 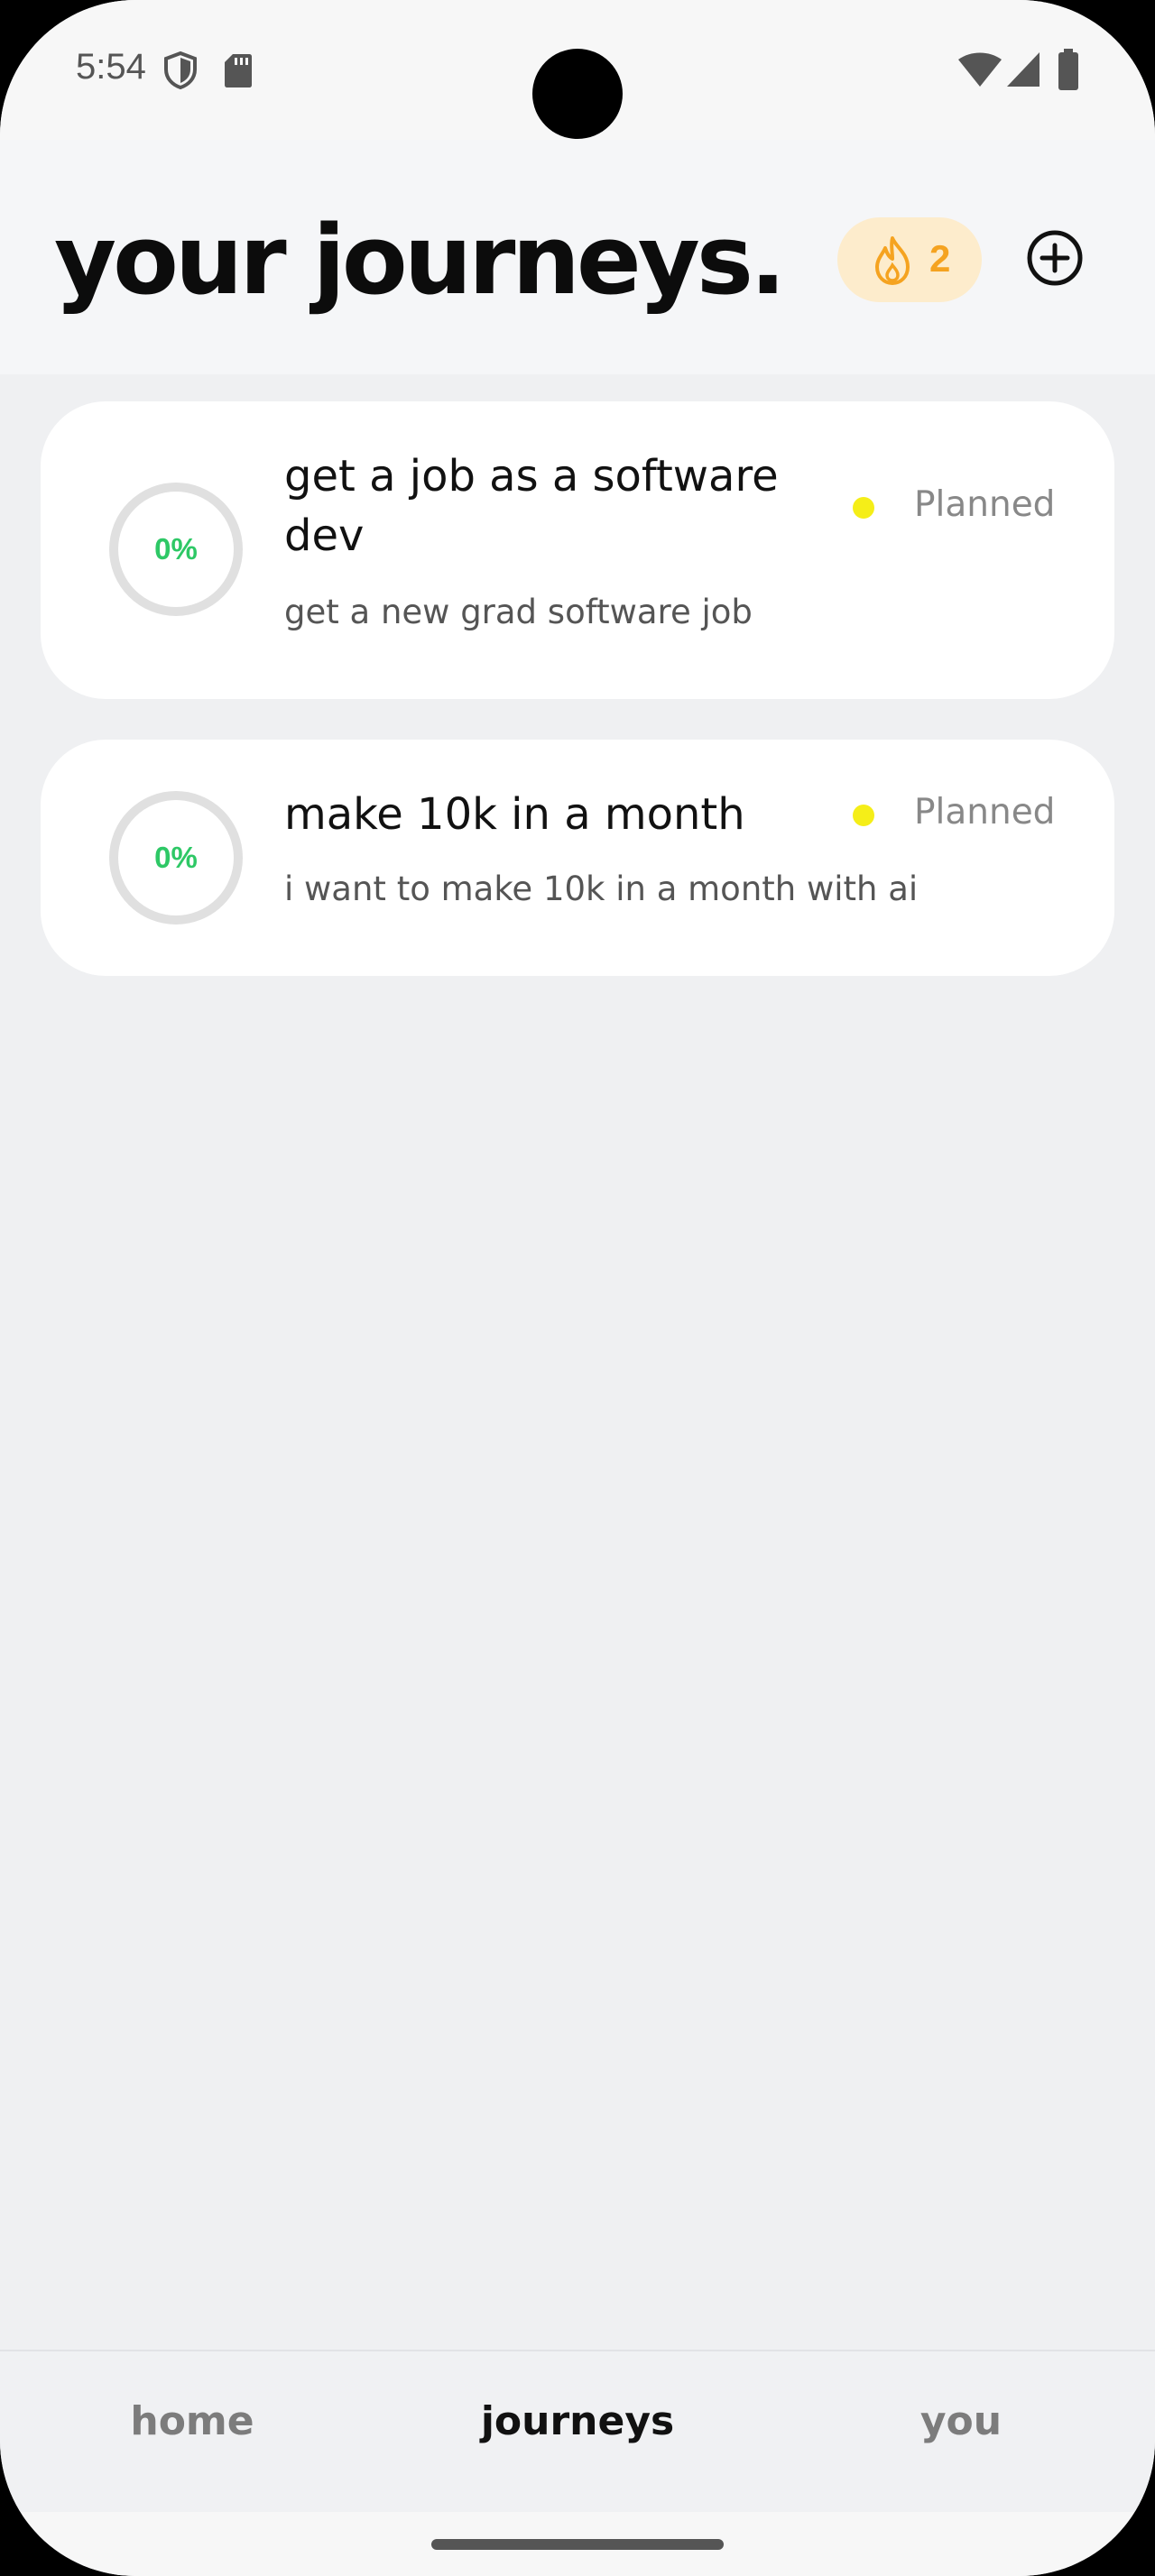 I want to click on gesture-area, so click(x=577, y=2544).